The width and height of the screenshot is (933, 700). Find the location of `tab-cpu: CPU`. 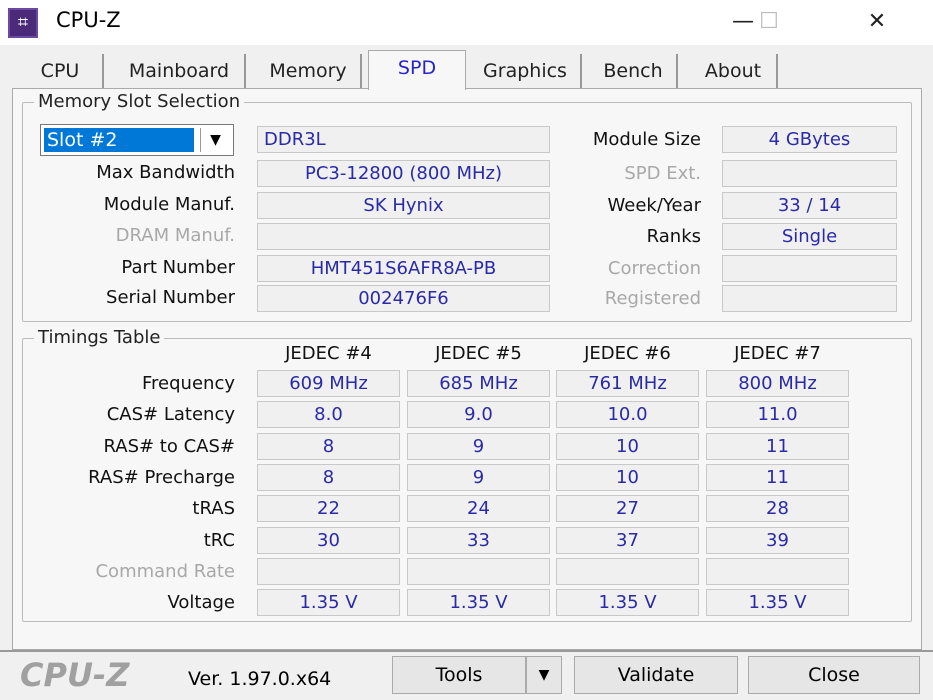

tab-cpu: CPU is located at coordinates (61, 71).